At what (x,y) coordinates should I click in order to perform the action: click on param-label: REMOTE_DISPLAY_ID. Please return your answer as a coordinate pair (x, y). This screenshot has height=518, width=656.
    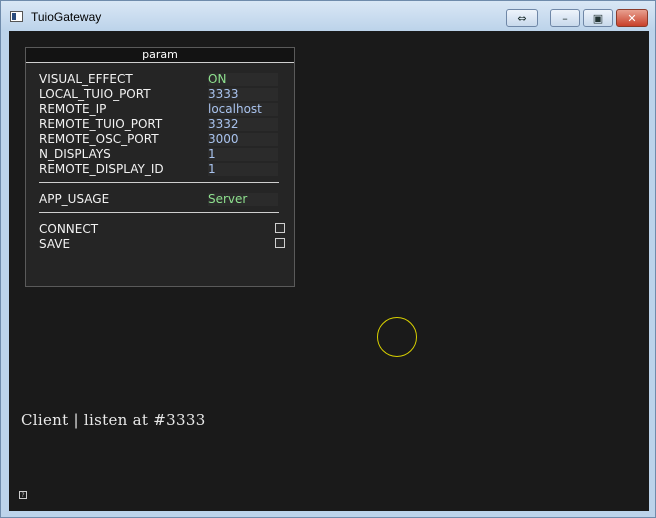
    Looking at the image, I should click on (101, 169).